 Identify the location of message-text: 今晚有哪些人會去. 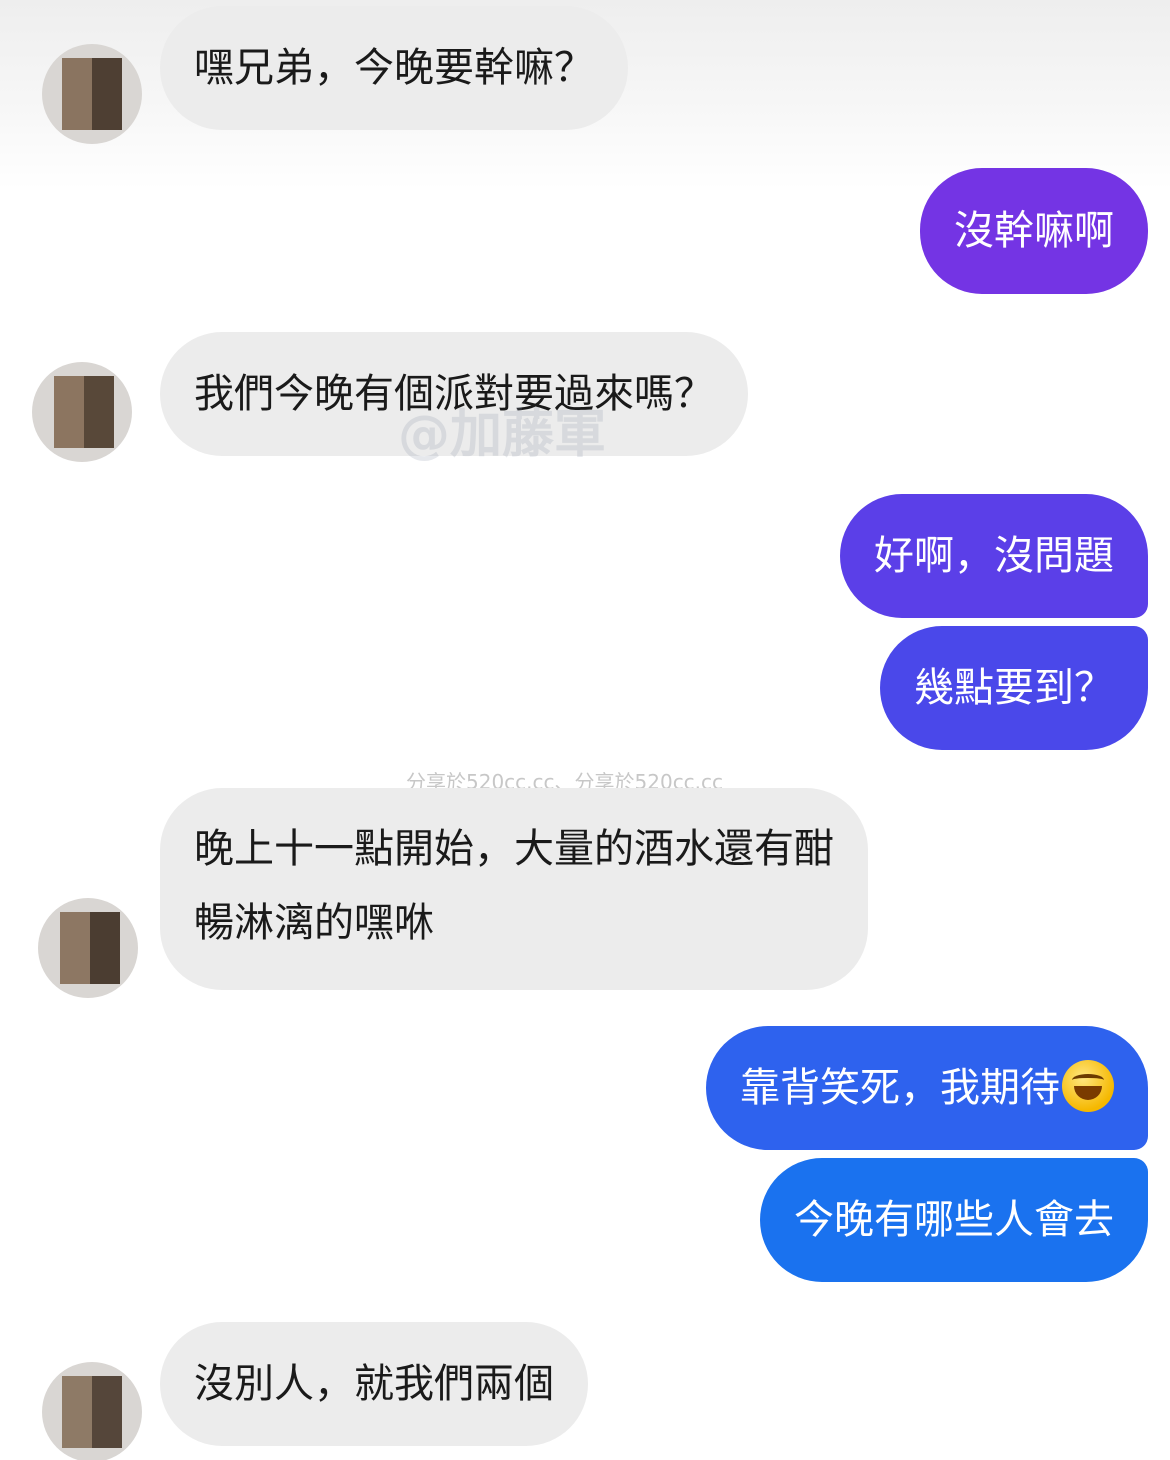
(954, 1220).